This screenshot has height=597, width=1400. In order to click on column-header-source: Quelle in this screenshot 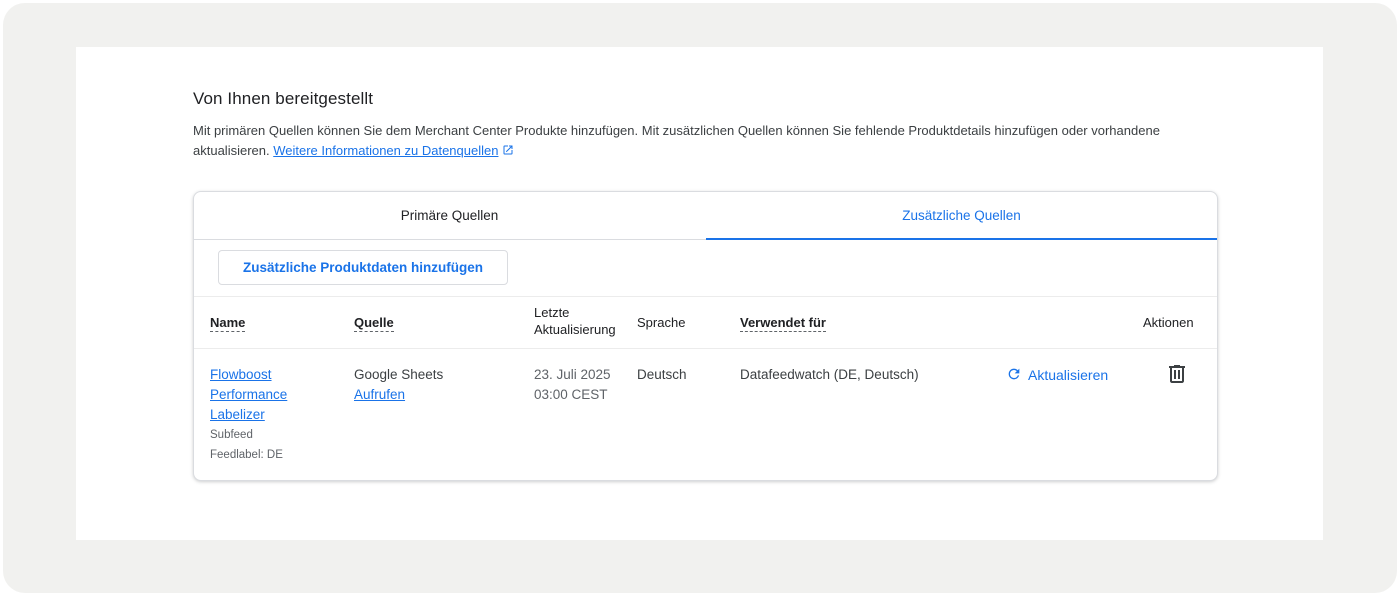, I will do `click(374, 323)`.